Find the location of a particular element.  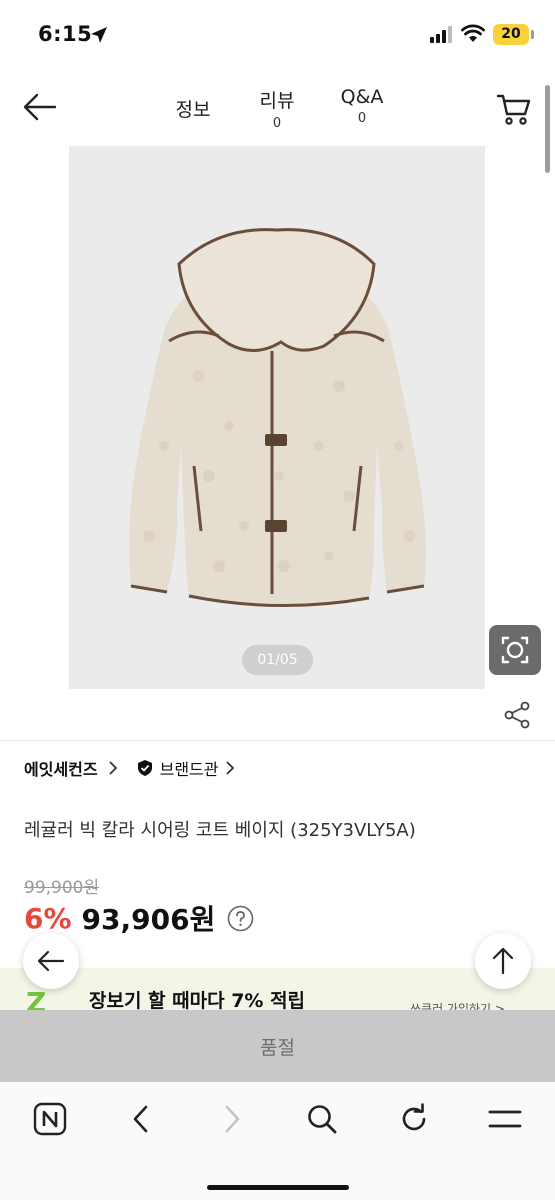

tab-info-label: 정보 is located at coordinates (193, 110).